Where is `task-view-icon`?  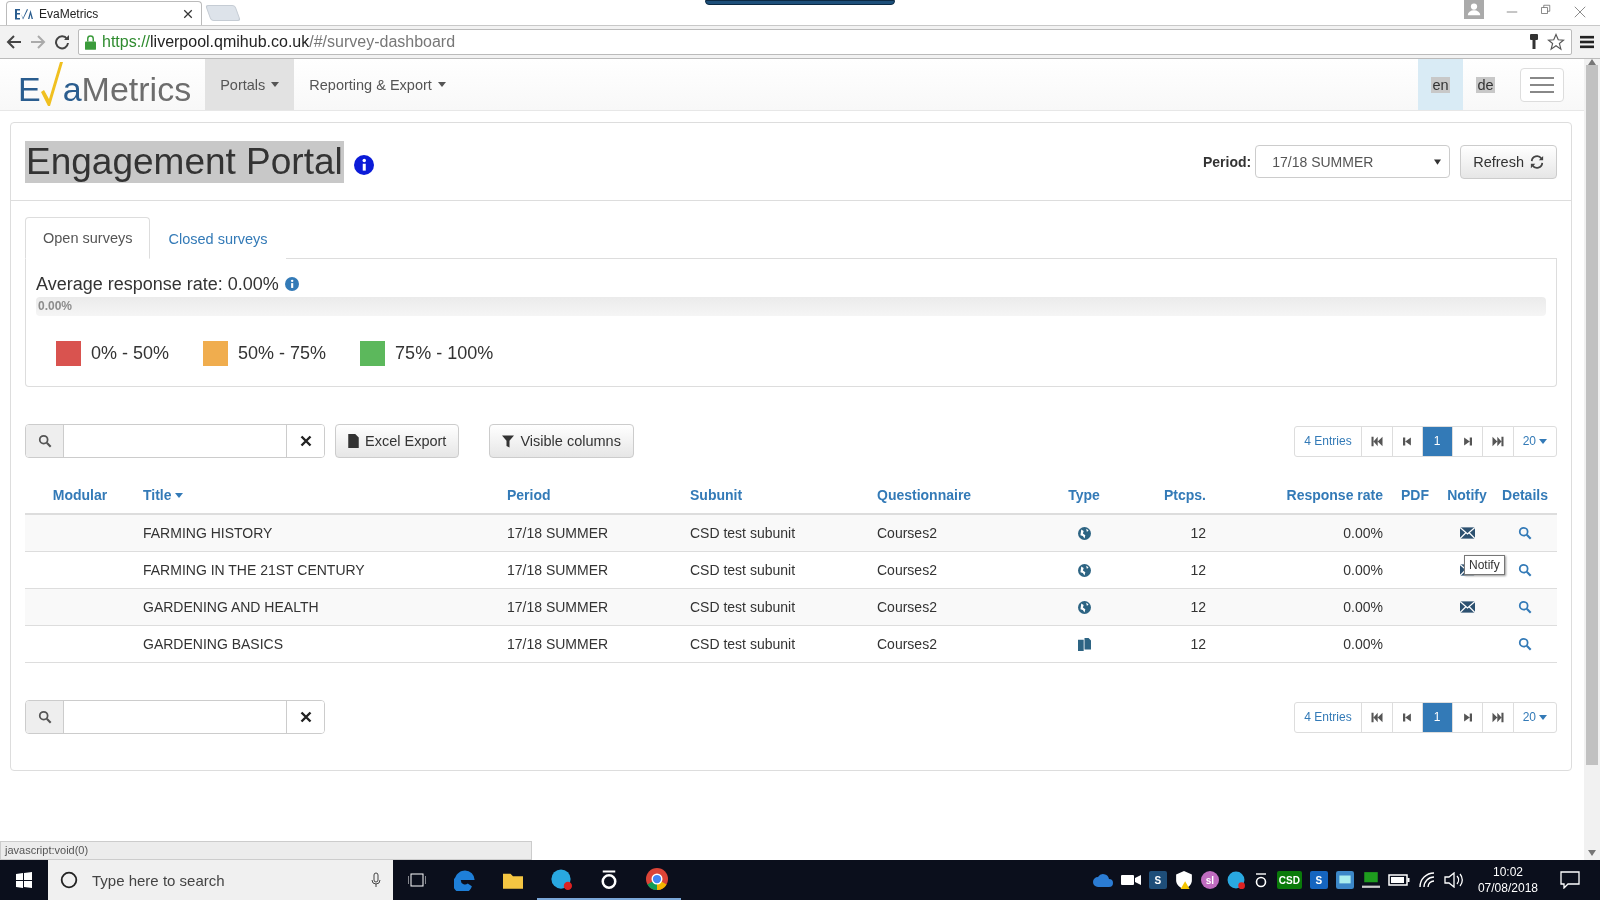 task-view-icon is located at coordinates (417, 880).